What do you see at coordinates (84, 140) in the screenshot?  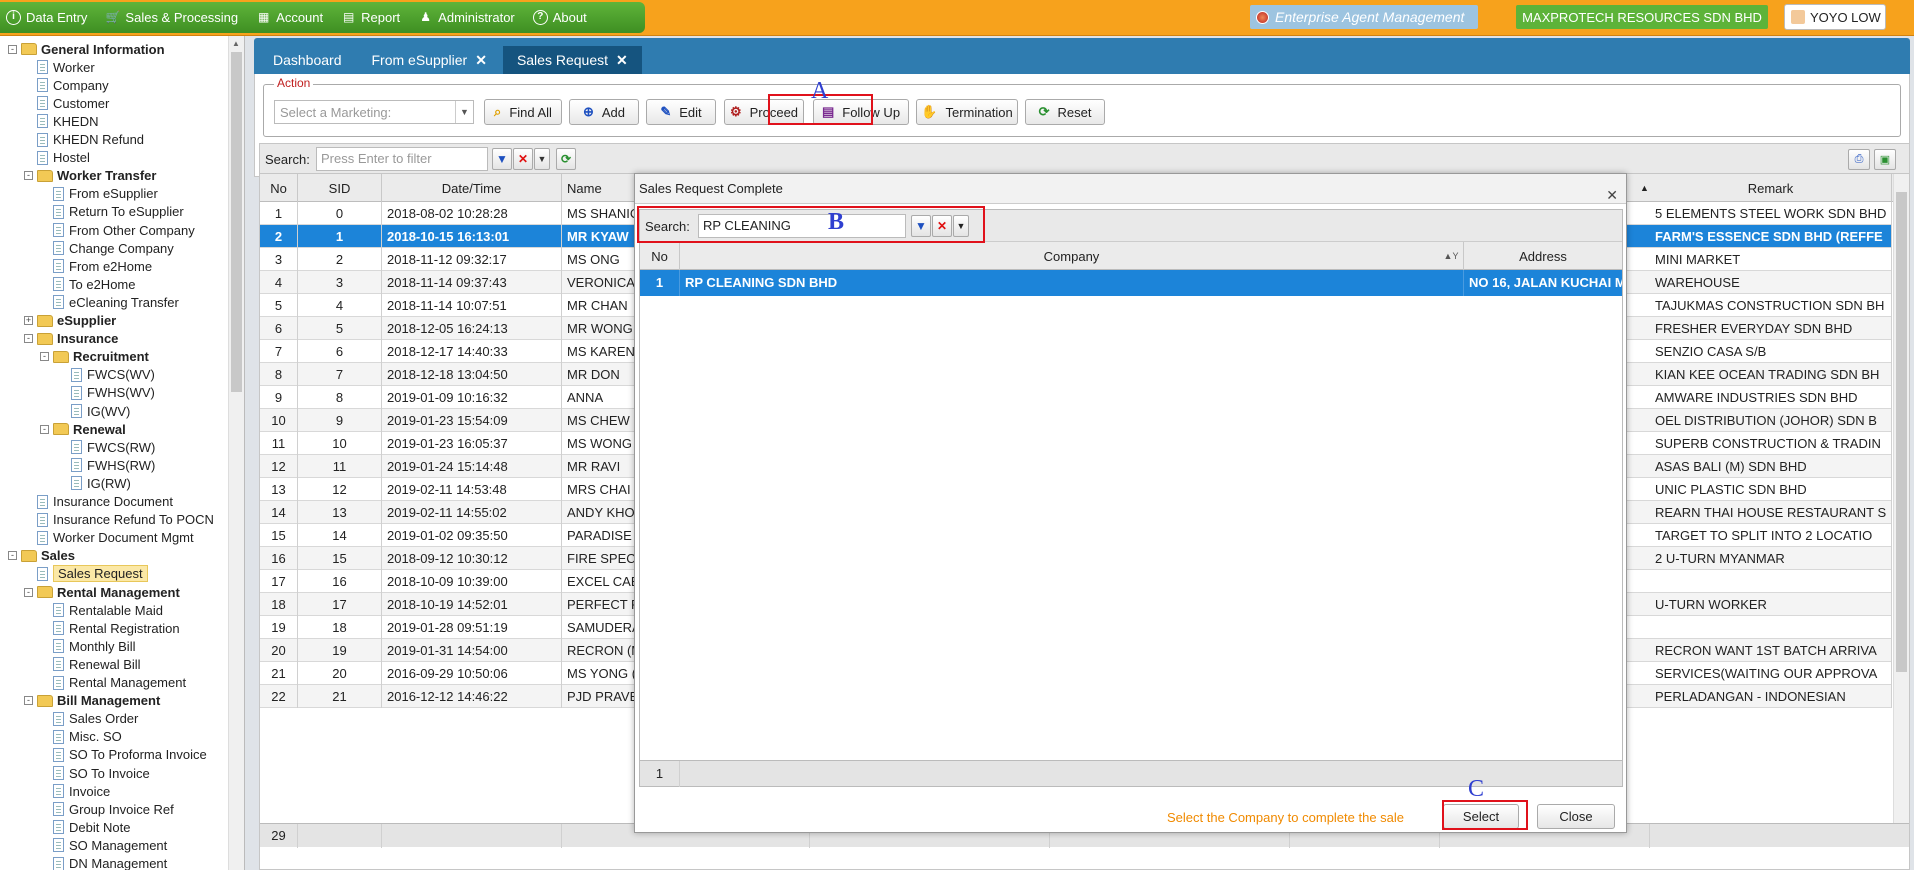 I see `sidebar-item-khedn-refund: KHEDN Refund` at bounding box center [84, 140].